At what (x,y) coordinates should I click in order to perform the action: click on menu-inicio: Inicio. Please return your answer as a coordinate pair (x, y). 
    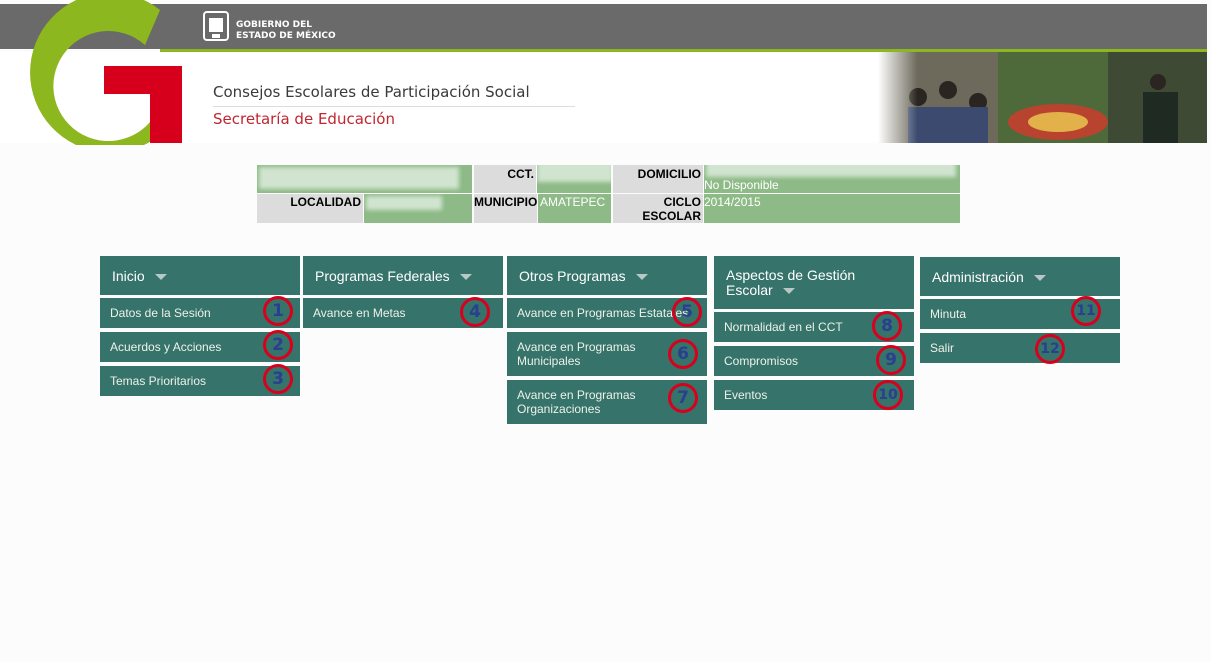
    Looking at the image, I should click on (200, 275).